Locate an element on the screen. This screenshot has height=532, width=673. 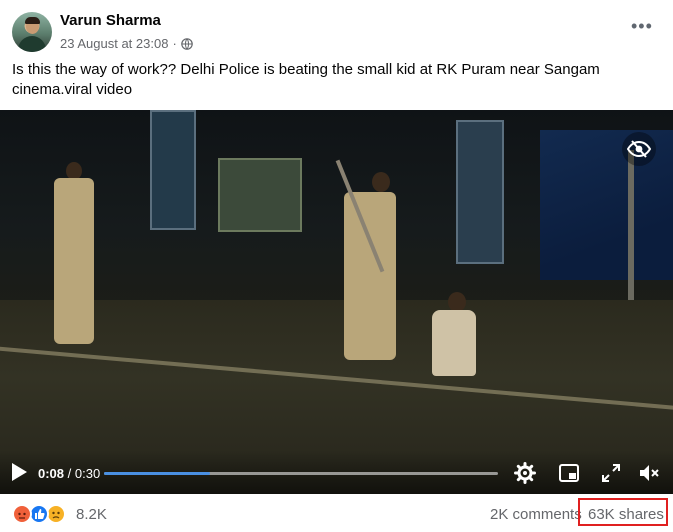
total-time: / 0:30 is located at coordinates (84, 473).